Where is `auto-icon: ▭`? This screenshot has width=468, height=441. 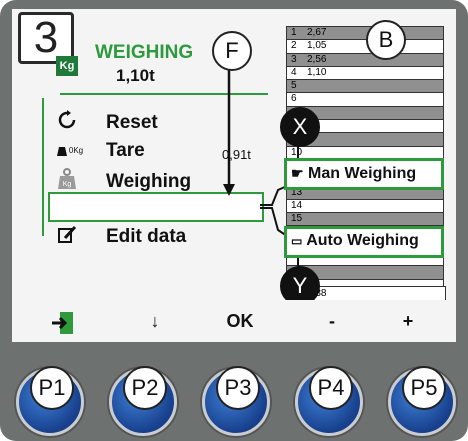
auto-icon: ▭ is located at coordinates (297, 241).